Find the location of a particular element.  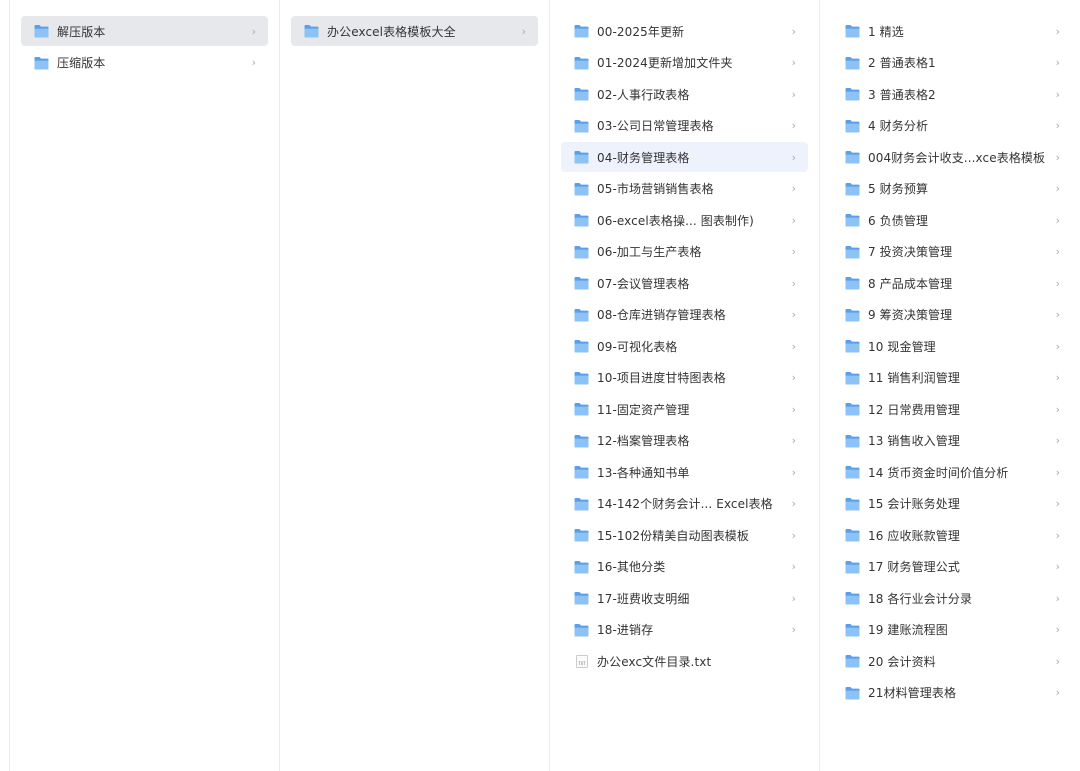

folder-item: 17-班费收支明细 › is located at coordinates (684, 598).